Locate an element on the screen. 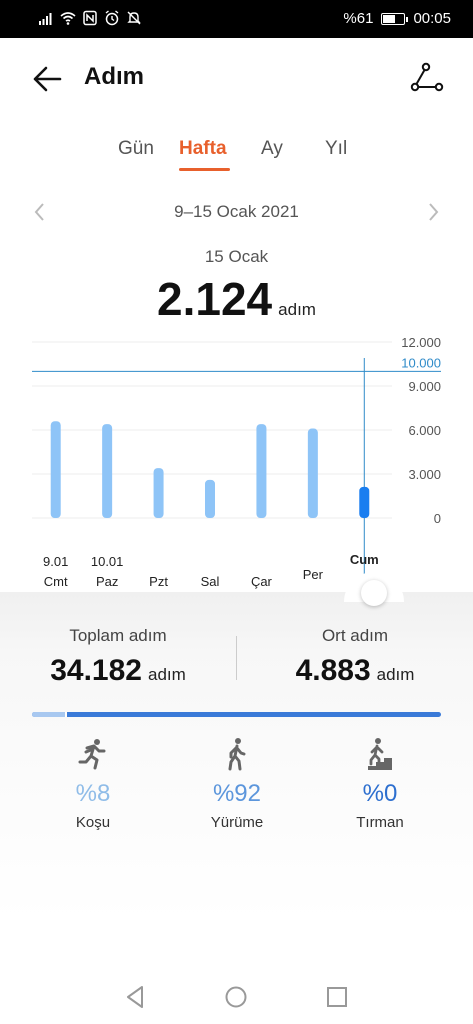 This screenshot has width=473, height=1024. running-icon is located at coordinates (92, 754).